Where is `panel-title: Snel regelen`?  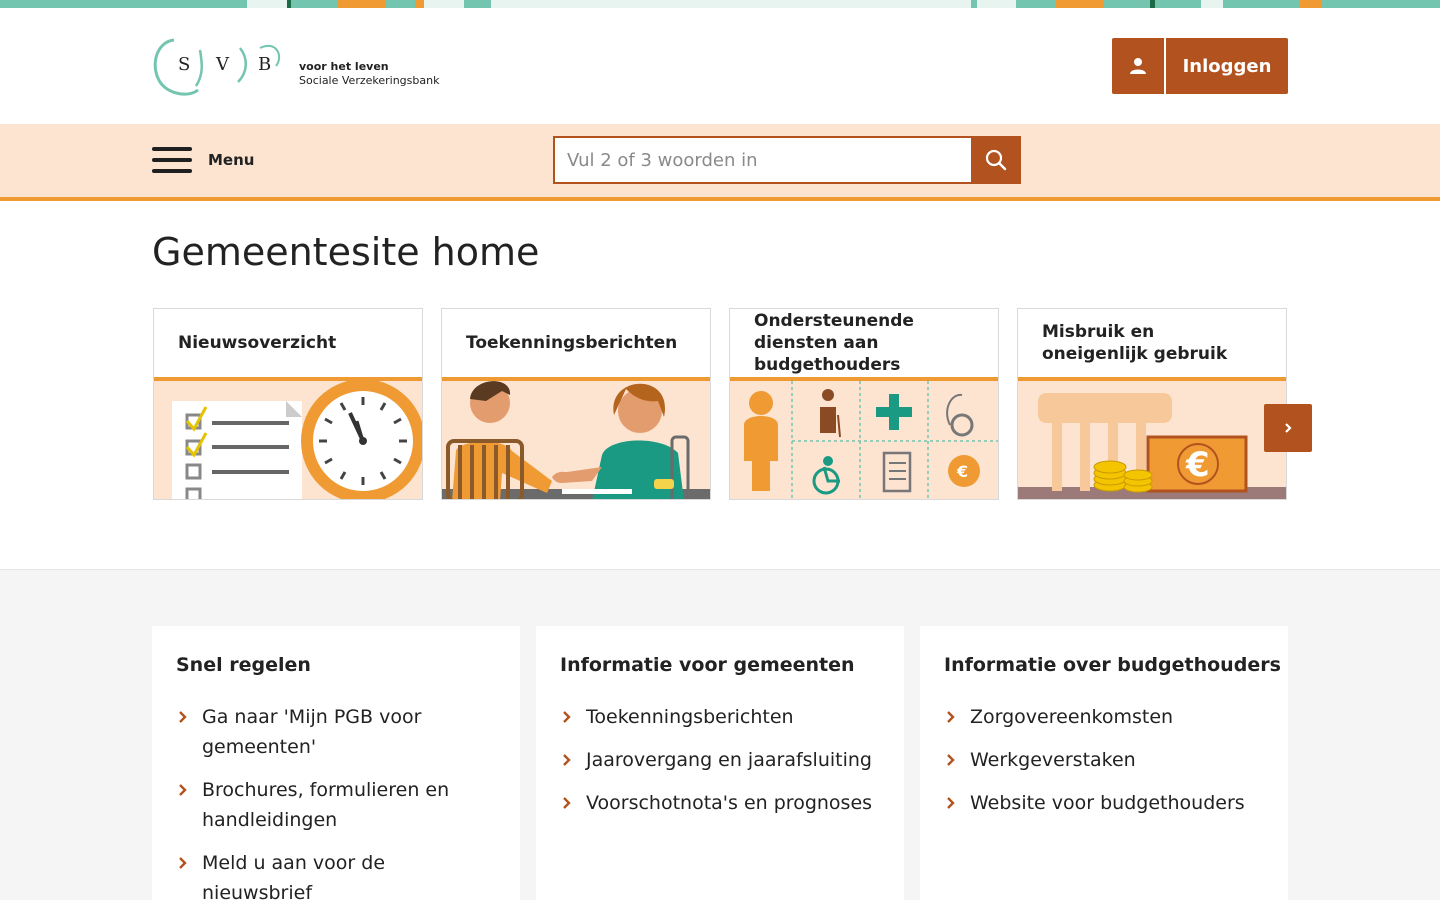 panel-title: Snel regelen is located at coordinates (243, 665).